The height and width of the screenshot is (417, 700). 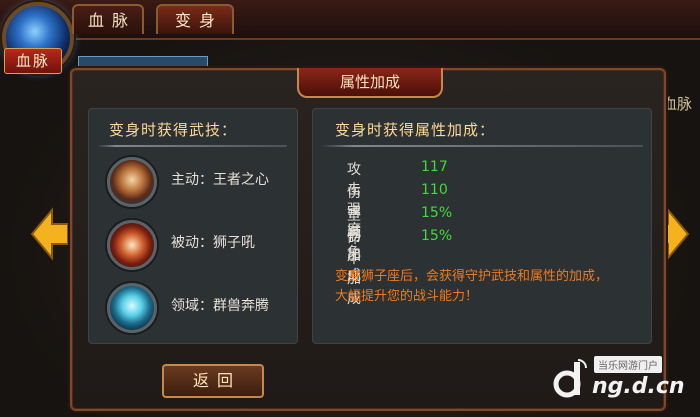 I want to click on skills-divider, so click(x=192, y=146).